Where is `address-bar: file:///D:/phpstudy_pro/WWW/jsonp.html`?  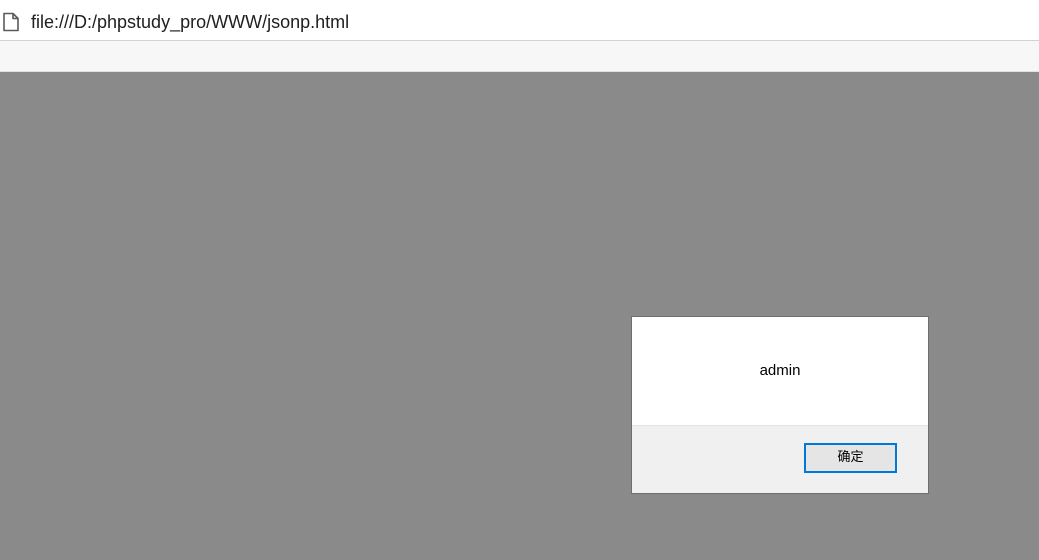
address-bar: file:///D:/phpstudy_pro/WWW/jsonp.html is located at coordinates (519, 20).